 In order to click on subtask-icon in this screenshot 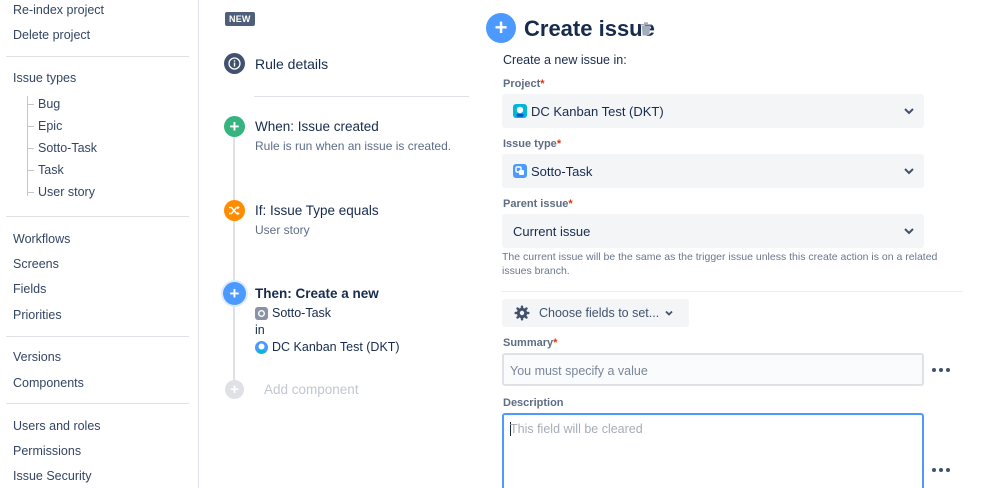, I will do `click(520, 171)`.